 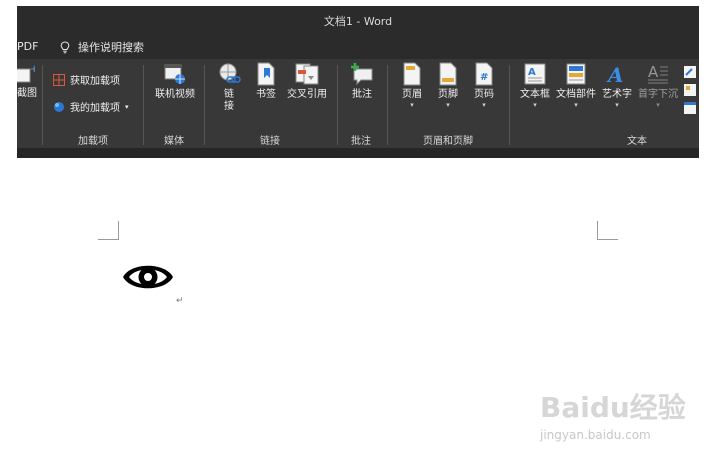 What do you see at coordinates (613, 407) in the screenshot?
I see `watermark-brand: Baidu经验` at bounding box center [613, 407].